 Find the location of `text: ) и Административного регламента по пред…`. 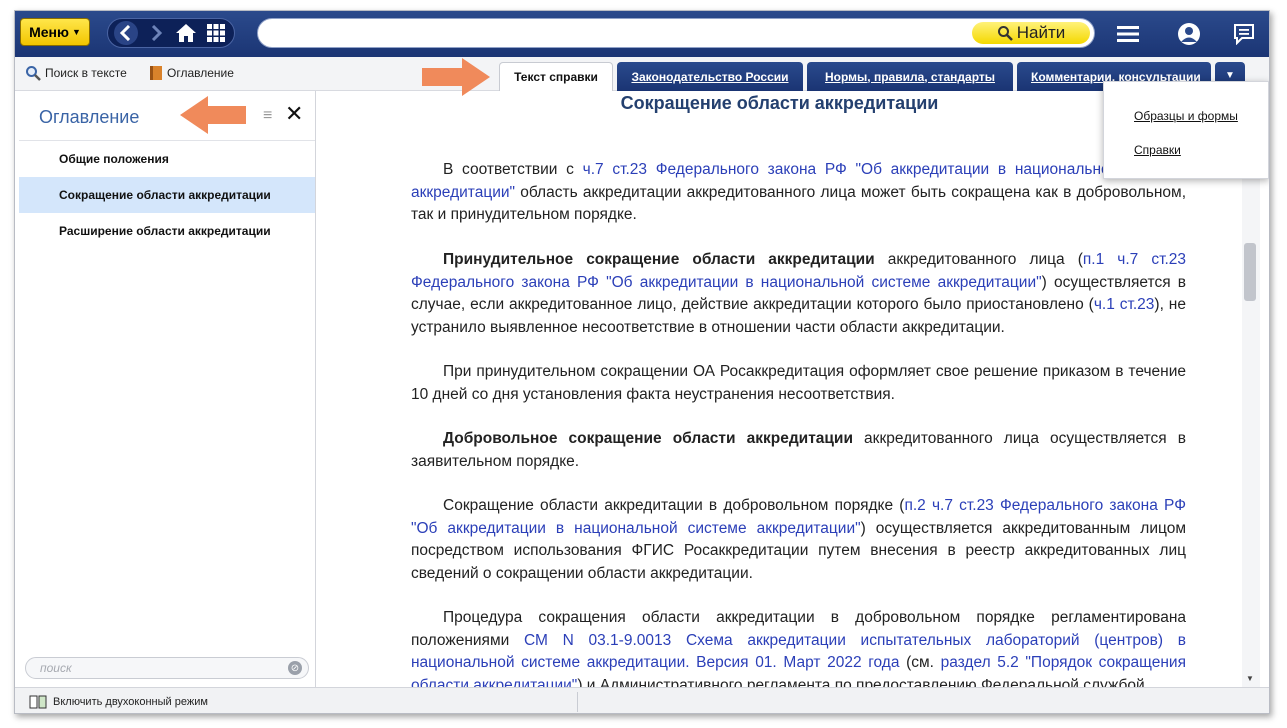

text: ) и Административного регламента по пред… is located at coordinates (861, 682).